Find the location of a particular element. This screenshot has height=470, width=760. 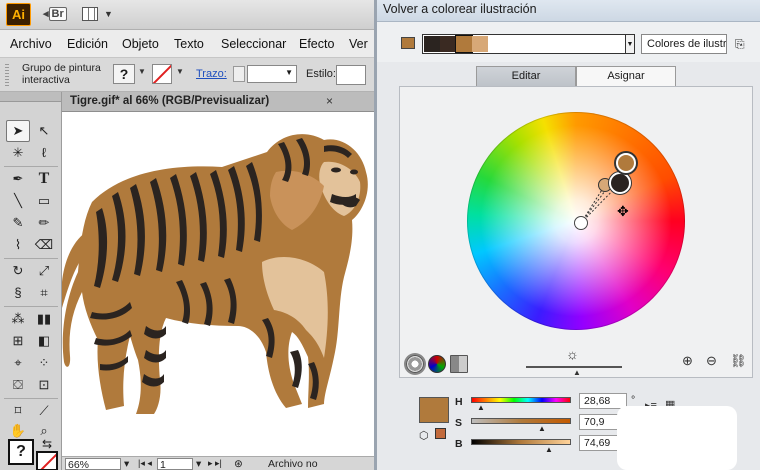

active-color-swatch is located at coordinates (434, 410).